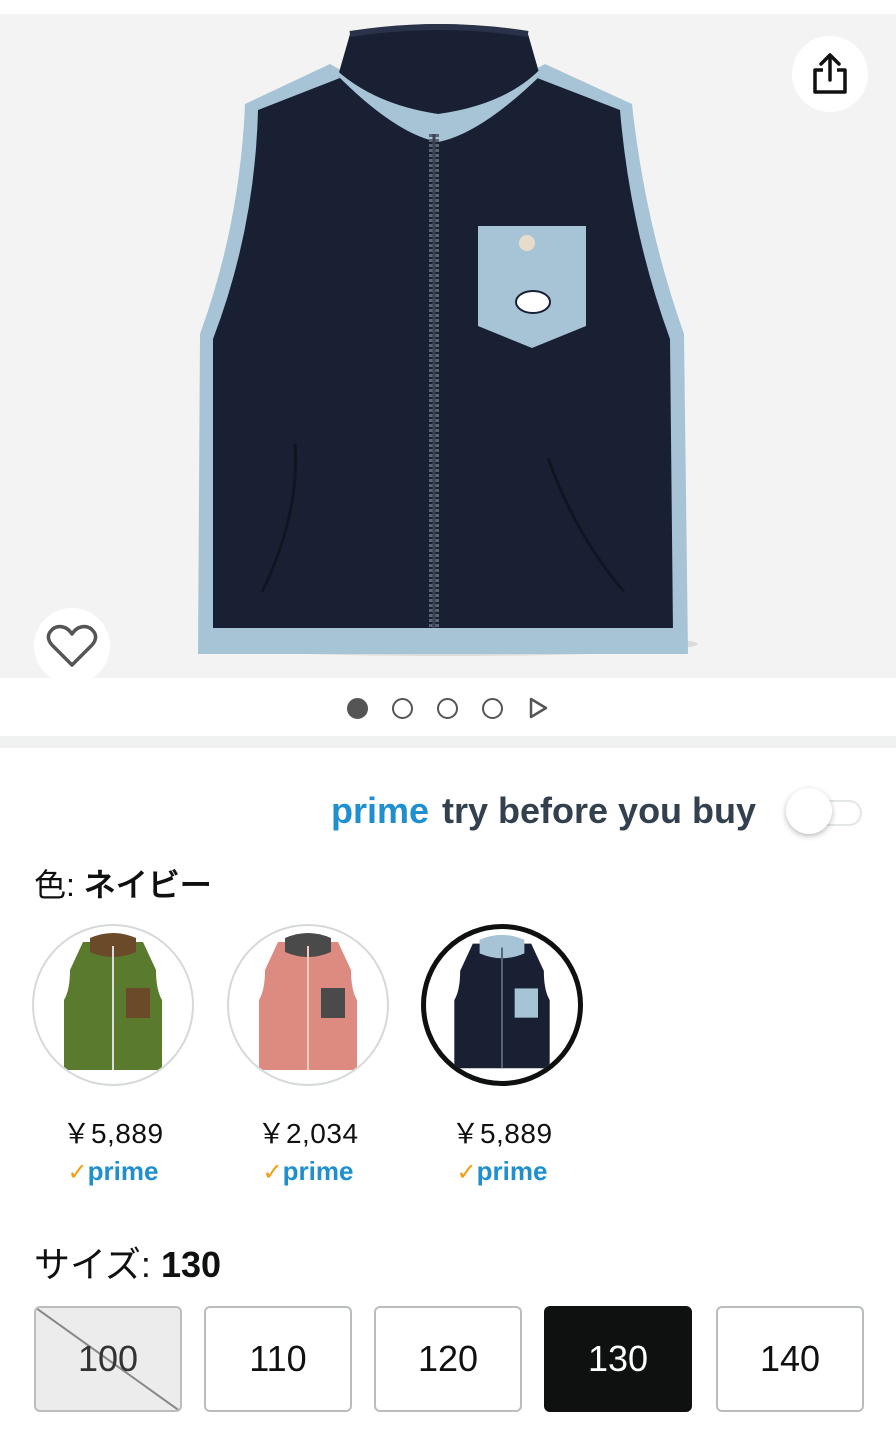 The width and height of the screenshot is (896, 1440). I want to click on color-swatch-navy: ￥5,889 ✓prime, so click(502, 1055).